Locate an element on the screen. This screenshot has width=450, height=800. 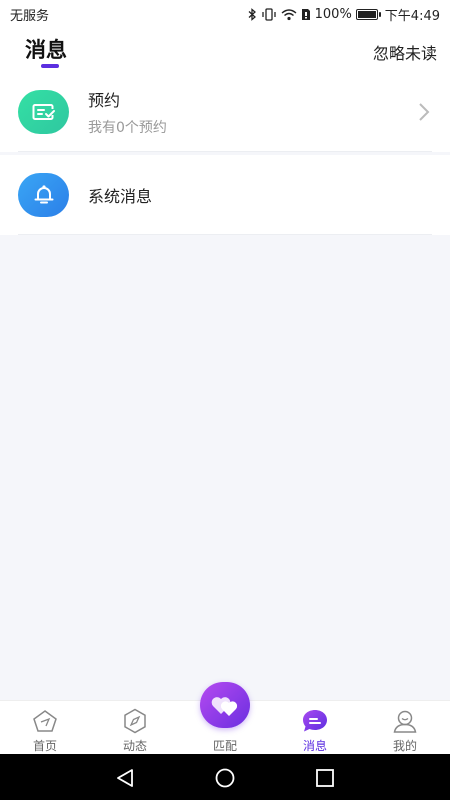
carrier-label: 无服务 is located at coordinates (30, 16).